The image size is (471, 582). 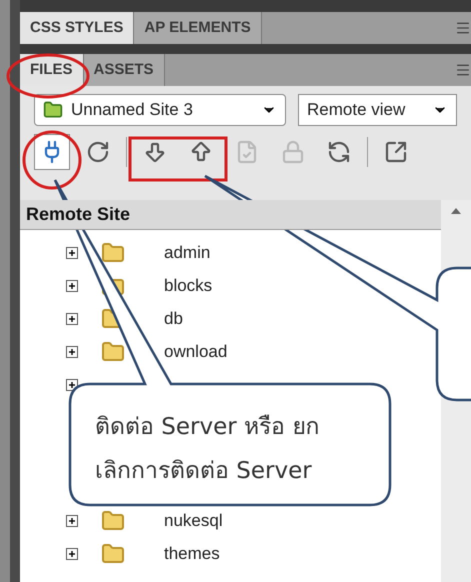 I want to click on site-select: Unnamed Site 3, so click(x=160, y=110).